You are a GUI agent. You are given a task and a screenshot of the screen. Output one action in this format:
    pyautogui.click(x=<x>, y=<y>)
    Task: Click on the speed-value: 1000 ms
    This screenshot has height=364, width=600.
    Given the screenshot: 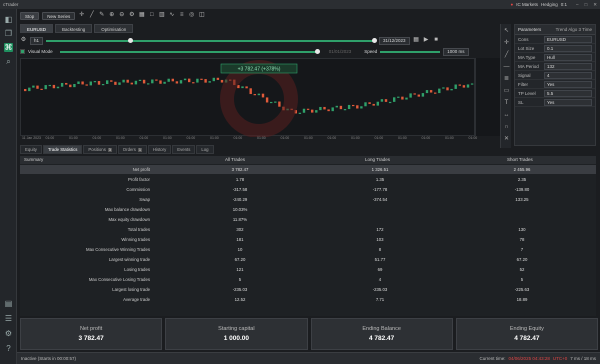 What is the action you would take?
    pyautogui.click(x=456, y=51)
    